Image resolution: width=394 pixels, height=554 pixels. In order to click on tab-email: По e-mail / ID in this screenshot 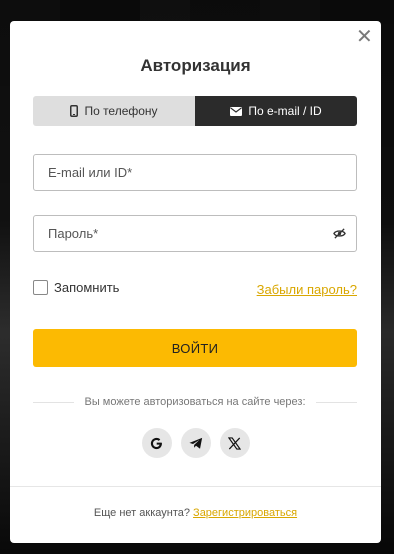, I will do `click(276, 111)`.